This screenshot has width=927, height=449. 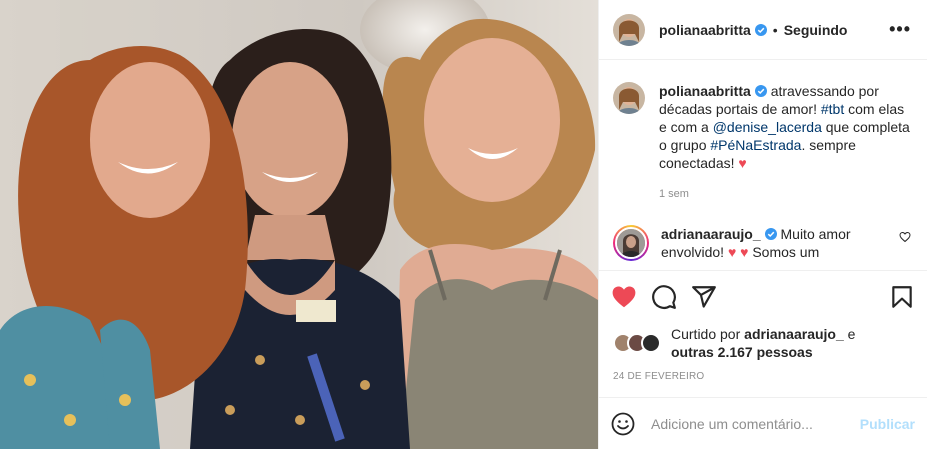 What do you see at coordinates (708, 334) in the screenshot?
I see `likes-prefix: Curtido por` at bounding box center [708, 334].